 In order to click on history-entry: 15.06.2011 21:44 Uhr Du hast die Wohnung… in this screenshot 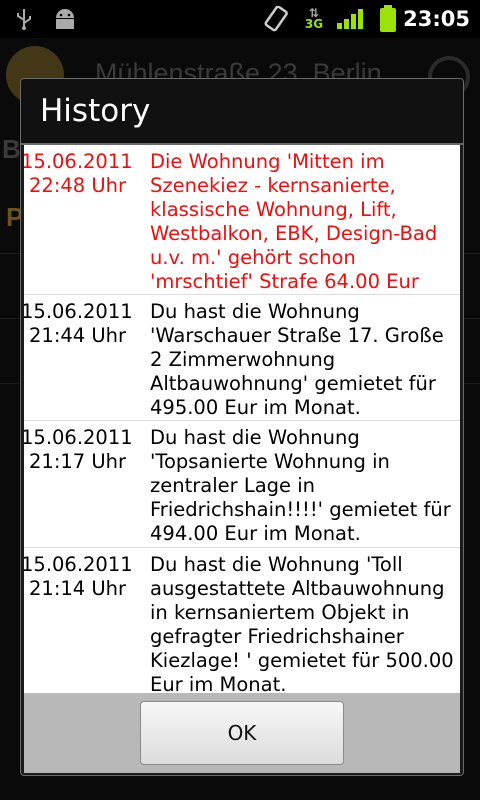, I will do `click(242, 358)`.